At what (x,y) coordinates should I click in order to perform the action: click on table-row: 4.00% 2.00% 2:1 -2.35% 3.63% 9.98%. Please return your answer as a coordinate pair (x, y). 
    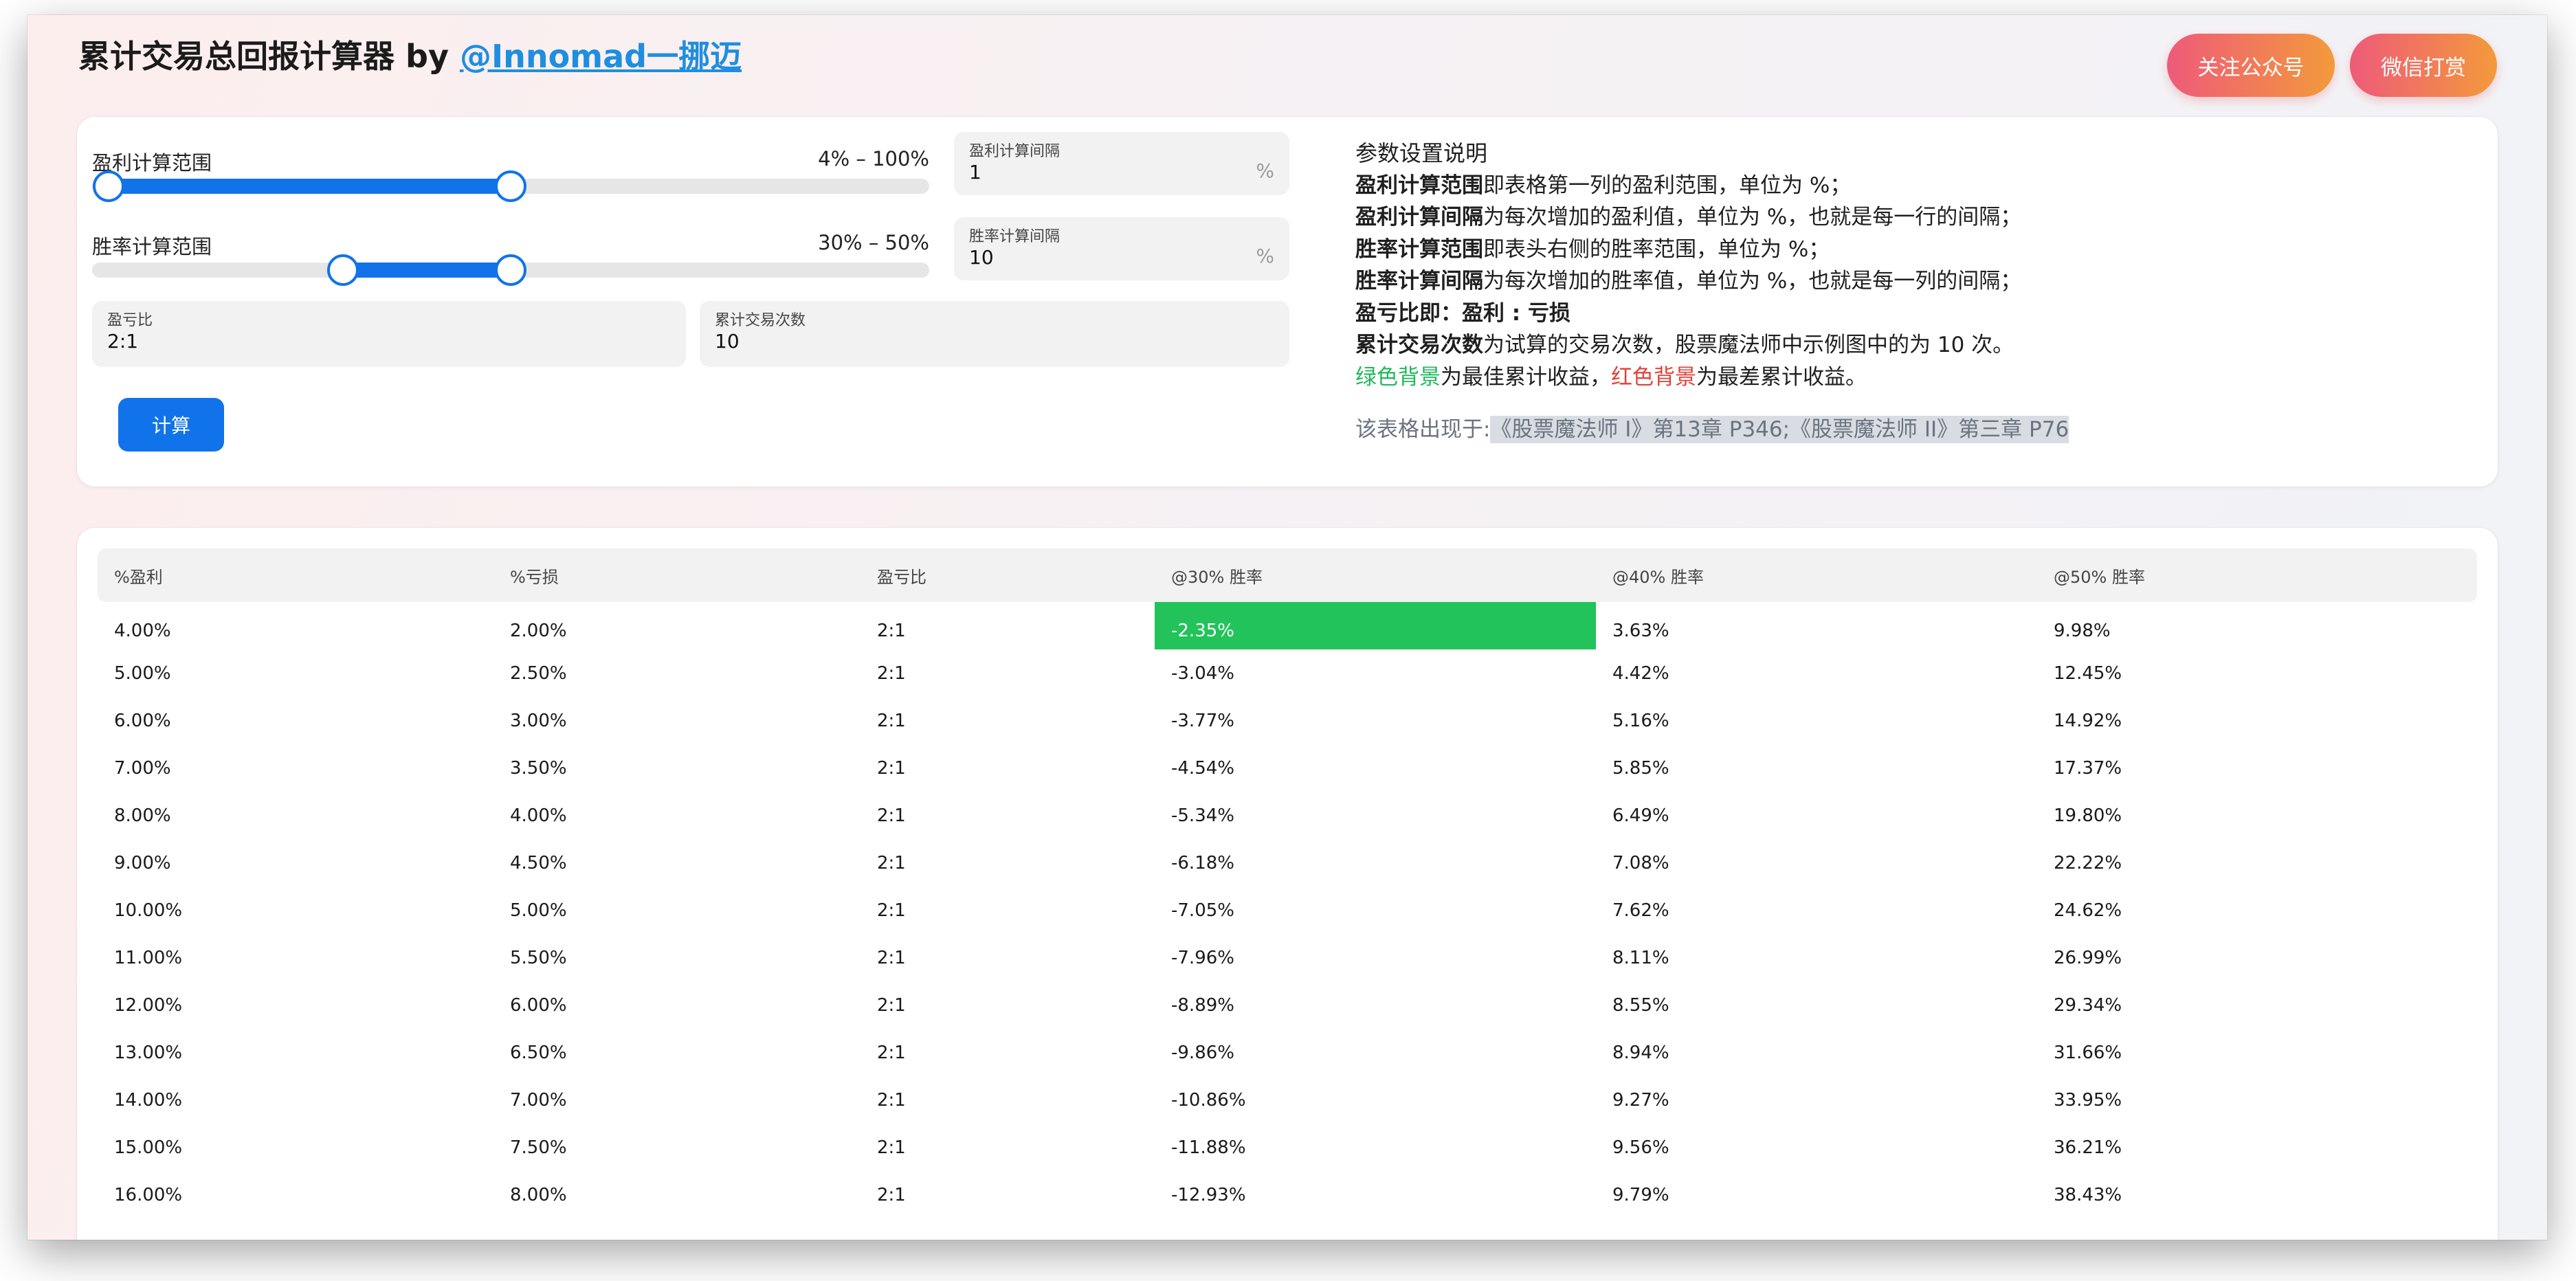
    Looking at the image, I should click on (1287, 626).